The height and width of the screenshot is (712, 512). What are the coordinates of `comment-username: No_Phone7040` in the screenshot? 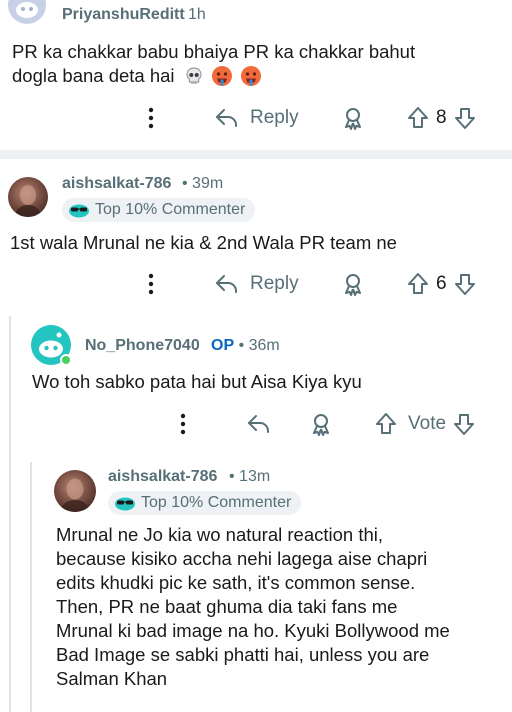 It's located at (142, 346).